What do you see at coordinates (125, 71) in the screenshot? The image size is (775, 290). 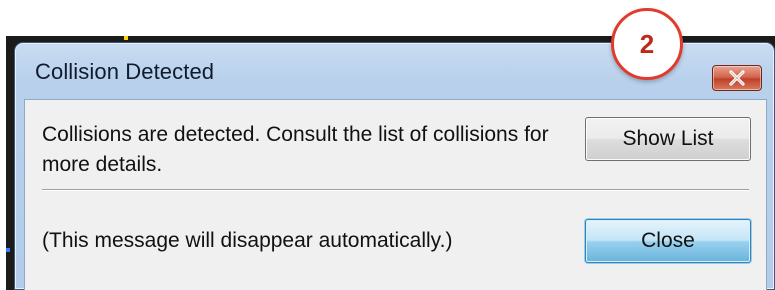 I see `dialog-title: Collision Detected` at bounding box center [125, 71].